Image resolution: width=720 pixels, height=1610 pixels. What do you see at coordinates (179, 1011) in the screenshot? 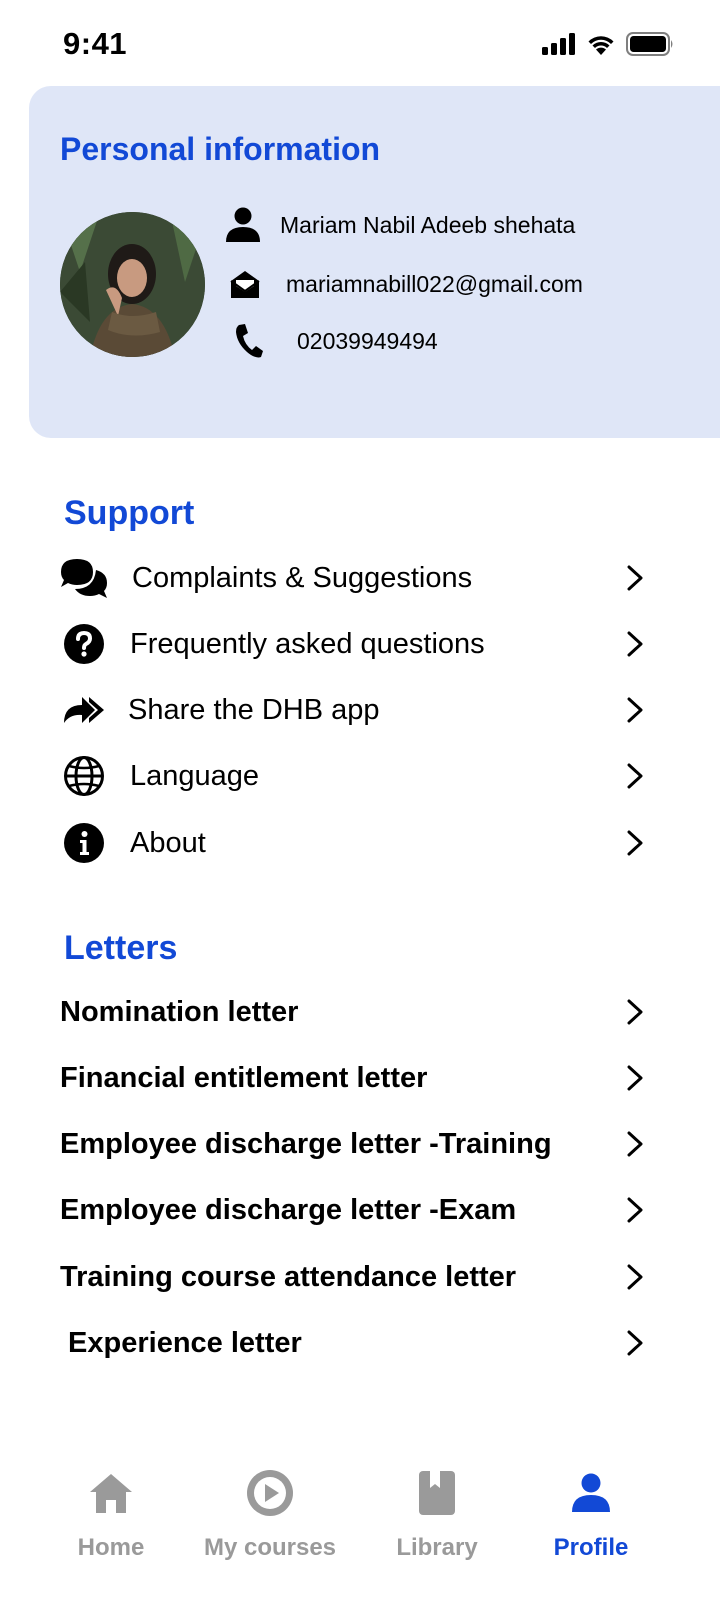
I see `letter-item-label: Nomination letter` at bounding box center [179, 1011].